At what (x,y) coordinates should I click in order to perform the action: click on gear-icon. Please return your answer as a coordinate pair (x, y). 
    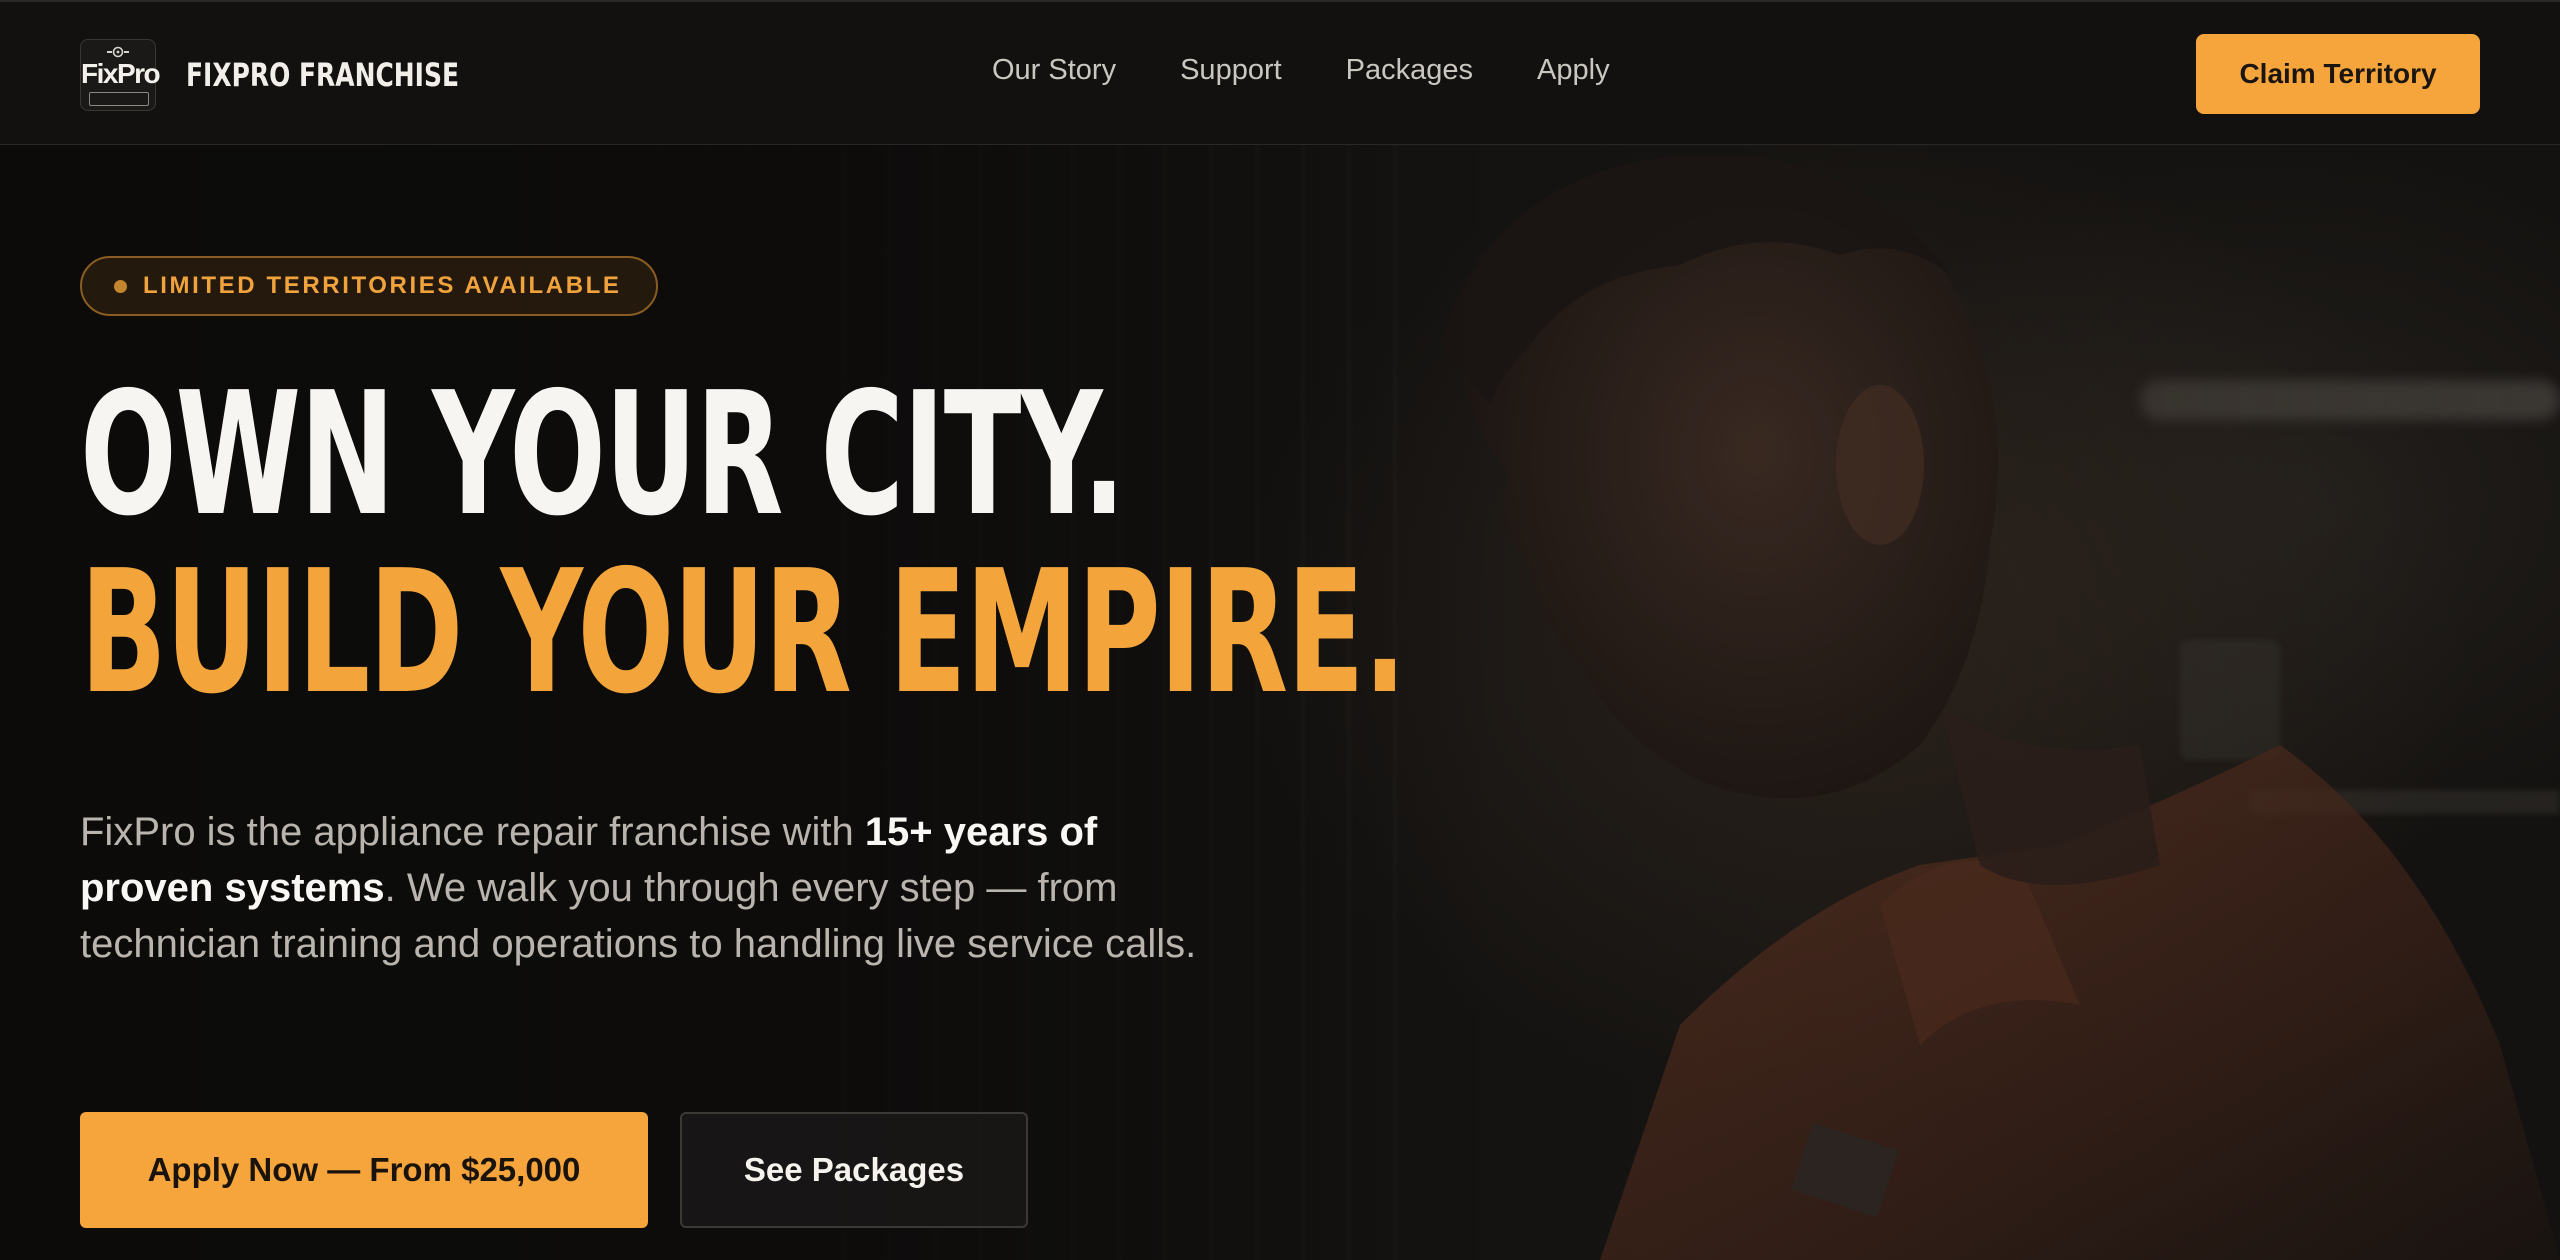
    Looking at the image, I should click on (118, 52).